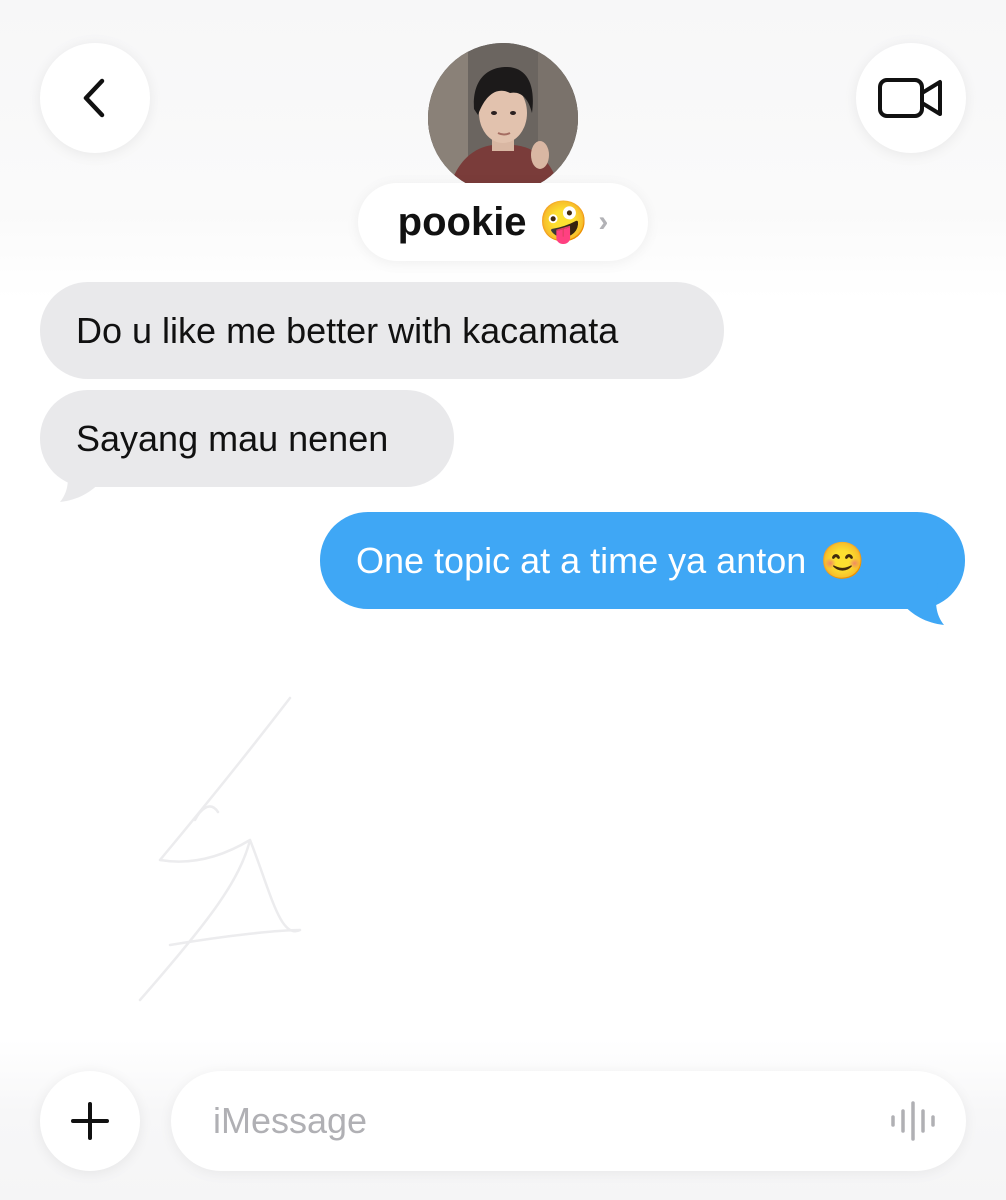 This screenshot has height=1200, width=1006. I want to click on smiling-face-emoji: 😊, so click(843, 560).